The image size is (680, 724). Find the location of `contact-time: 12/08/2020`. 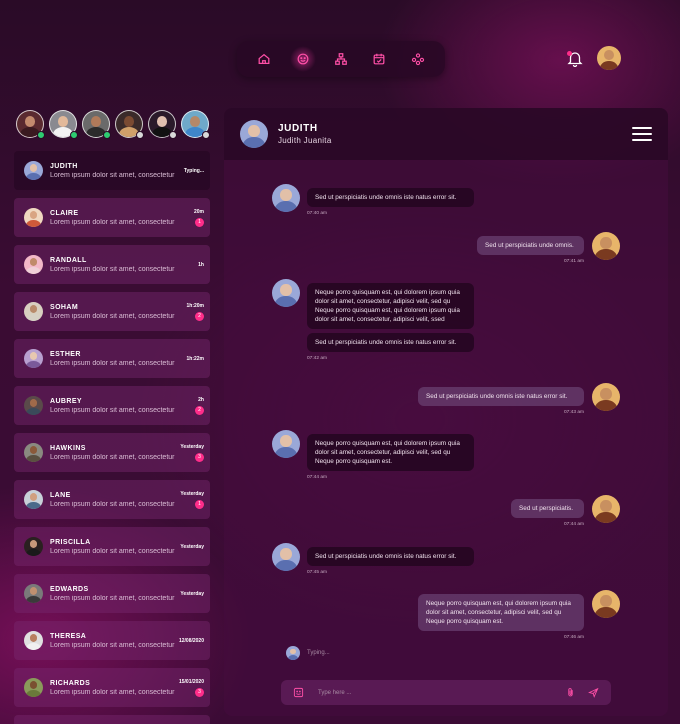

contact-time: 12/08/2020 is located at coordinates (191, 640).